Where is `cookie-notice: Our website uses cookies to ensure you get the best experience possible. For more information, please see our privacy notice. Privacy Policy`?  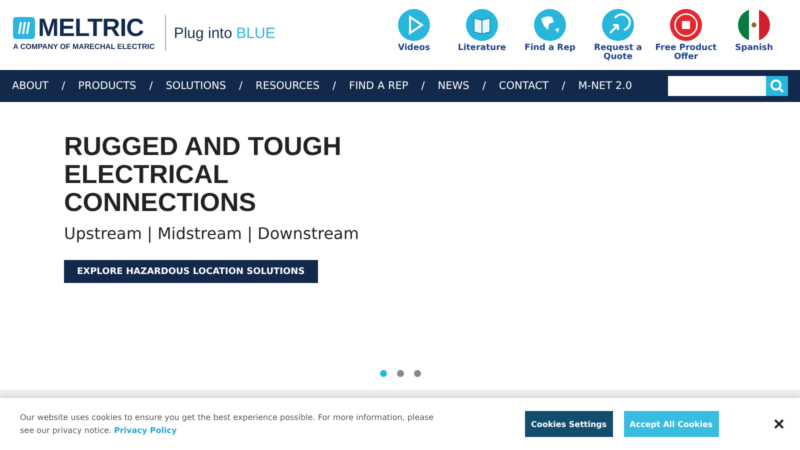
cookie-notice: Our website uses cookies to ensure you get the best experience possible. For more information, please see our privacy notice. Privacy Policy is located at coordinates (227, 424).